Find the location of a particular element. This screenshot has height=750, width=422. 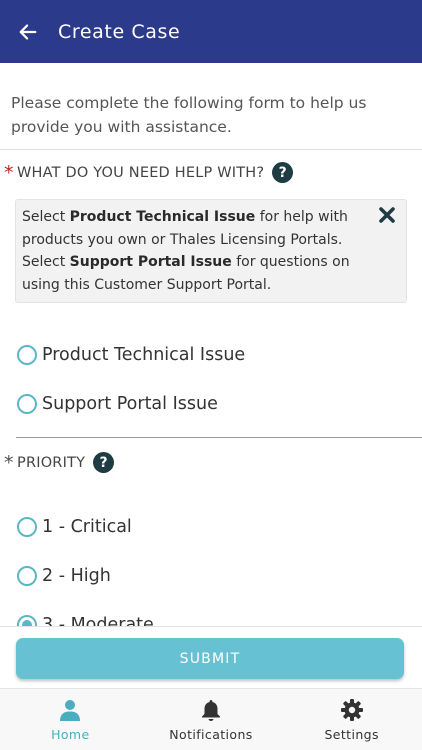

gear-icon is located at coordinates (351, 710).